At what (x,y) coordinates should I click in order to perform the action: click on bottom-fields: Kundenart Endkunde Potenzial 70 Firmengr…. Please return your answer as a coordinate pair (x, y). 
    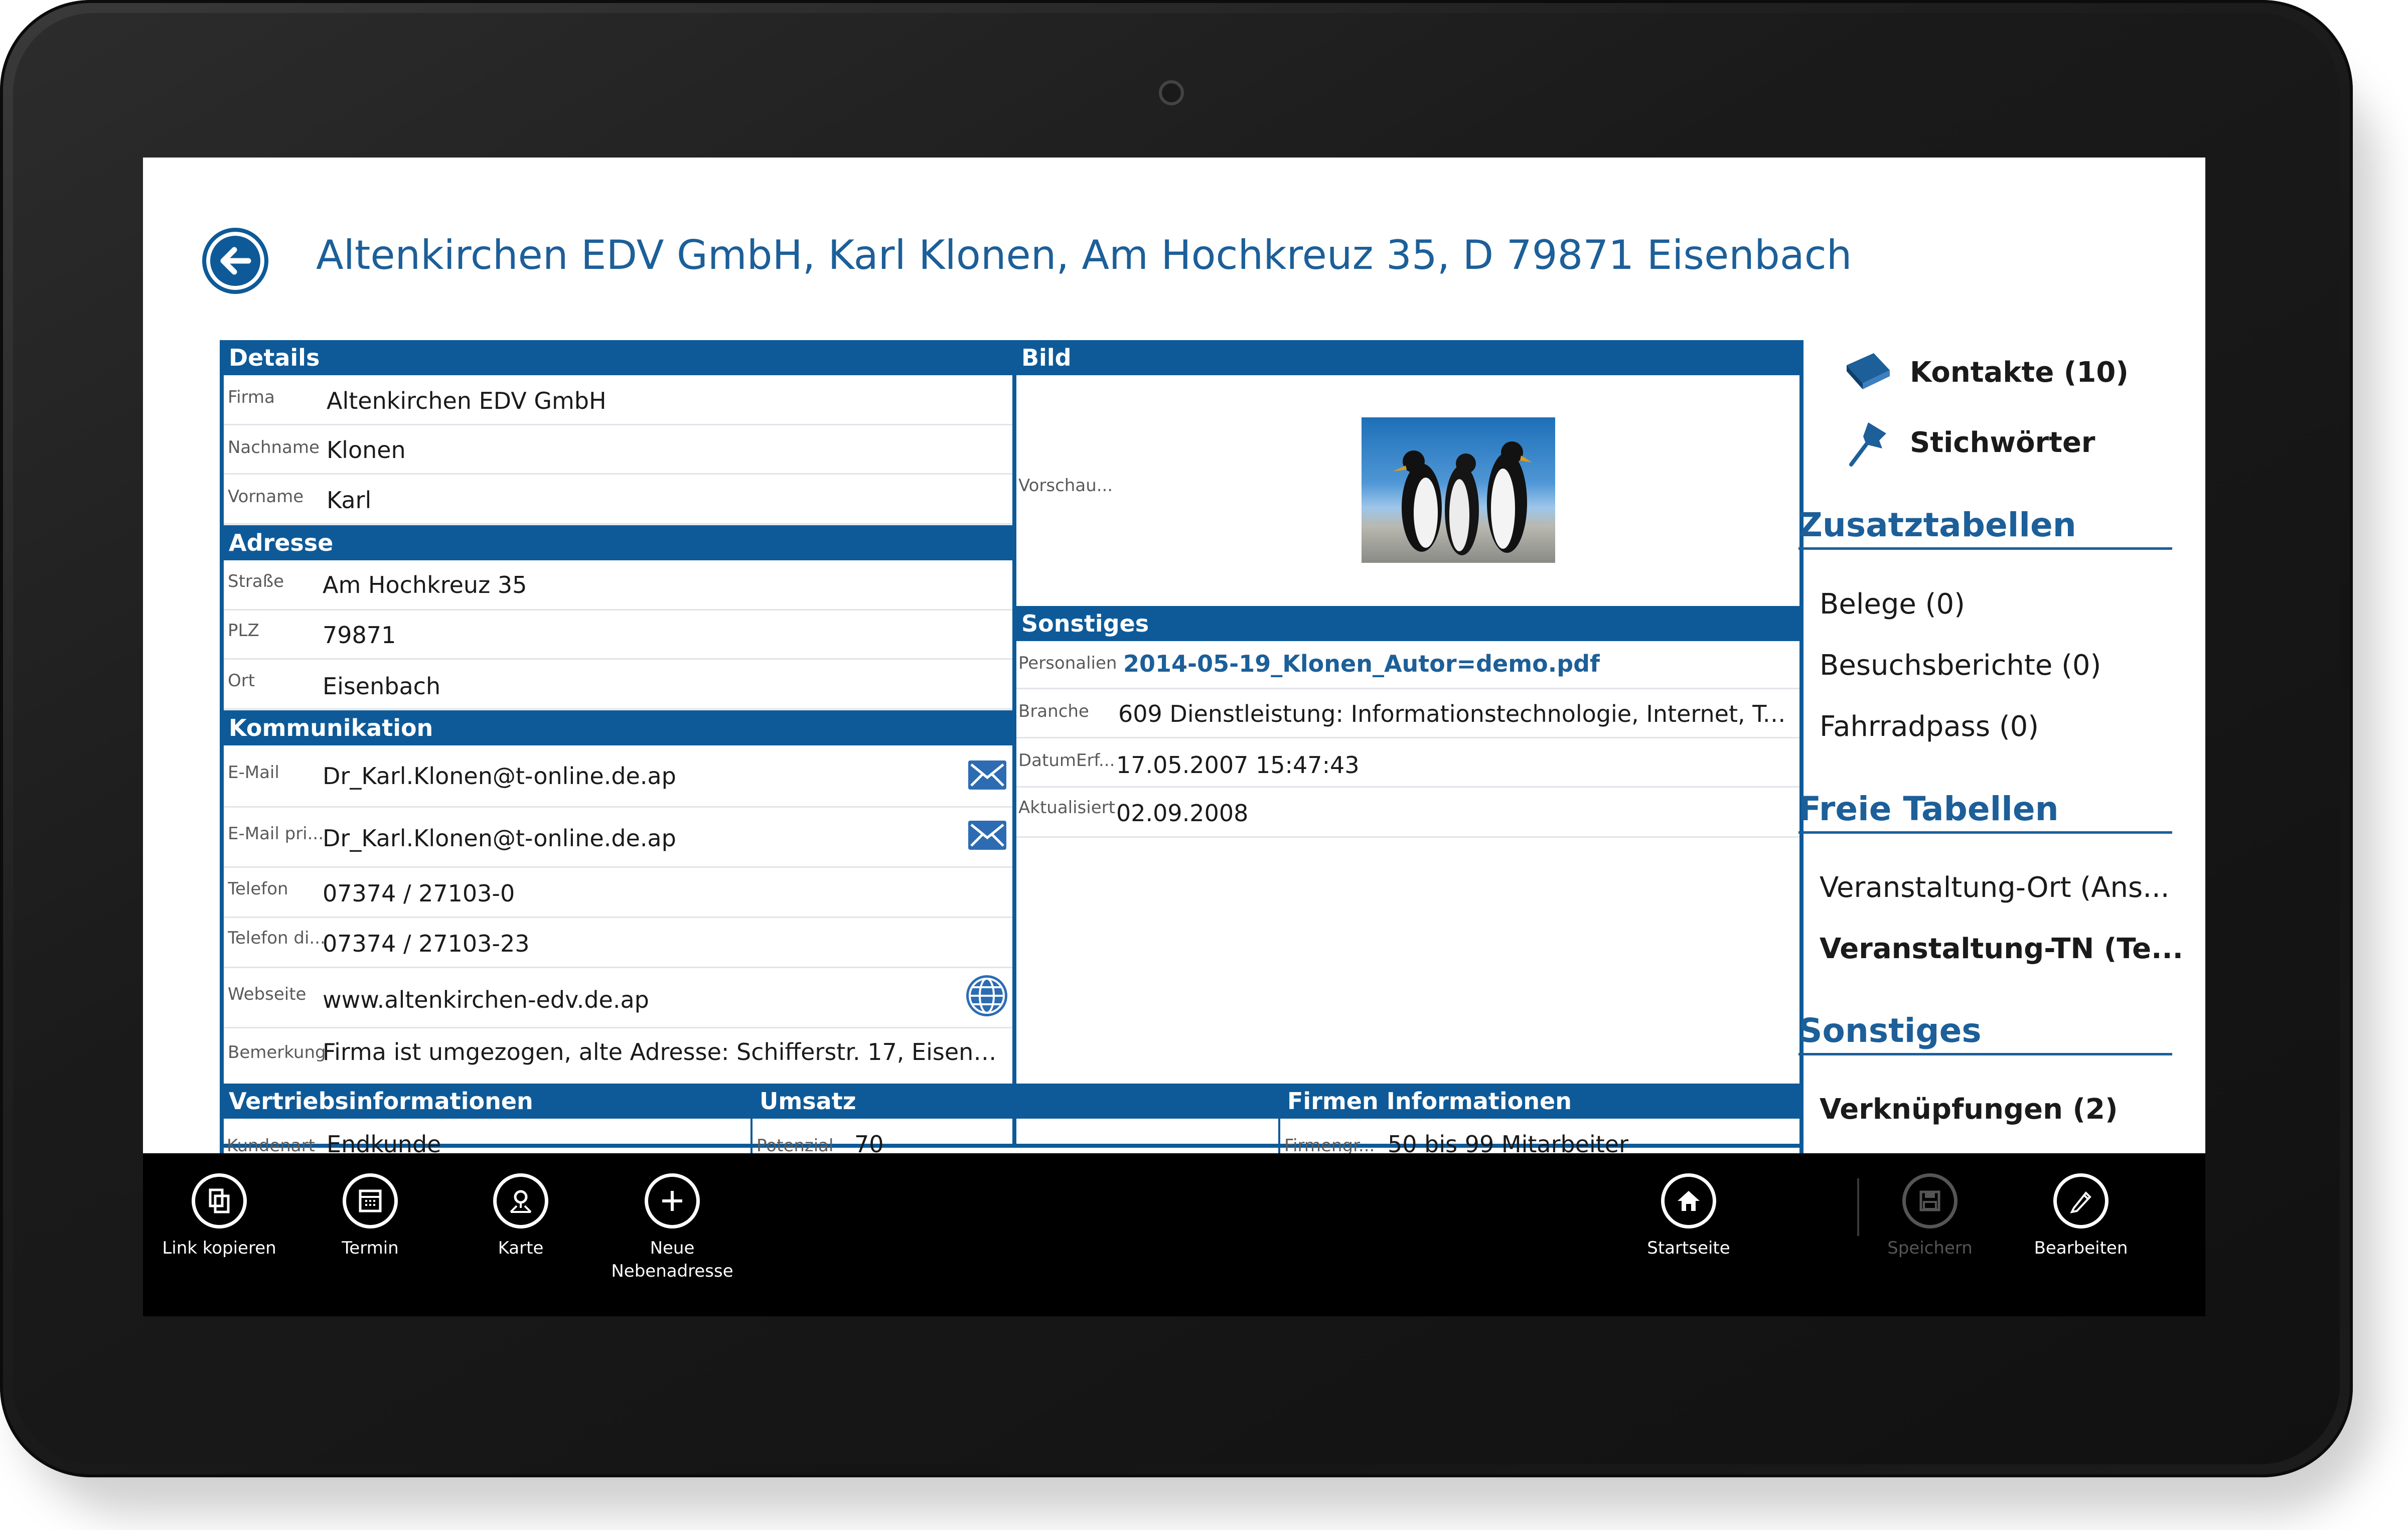
    Looking at the image, I should click on (1011, 1136).